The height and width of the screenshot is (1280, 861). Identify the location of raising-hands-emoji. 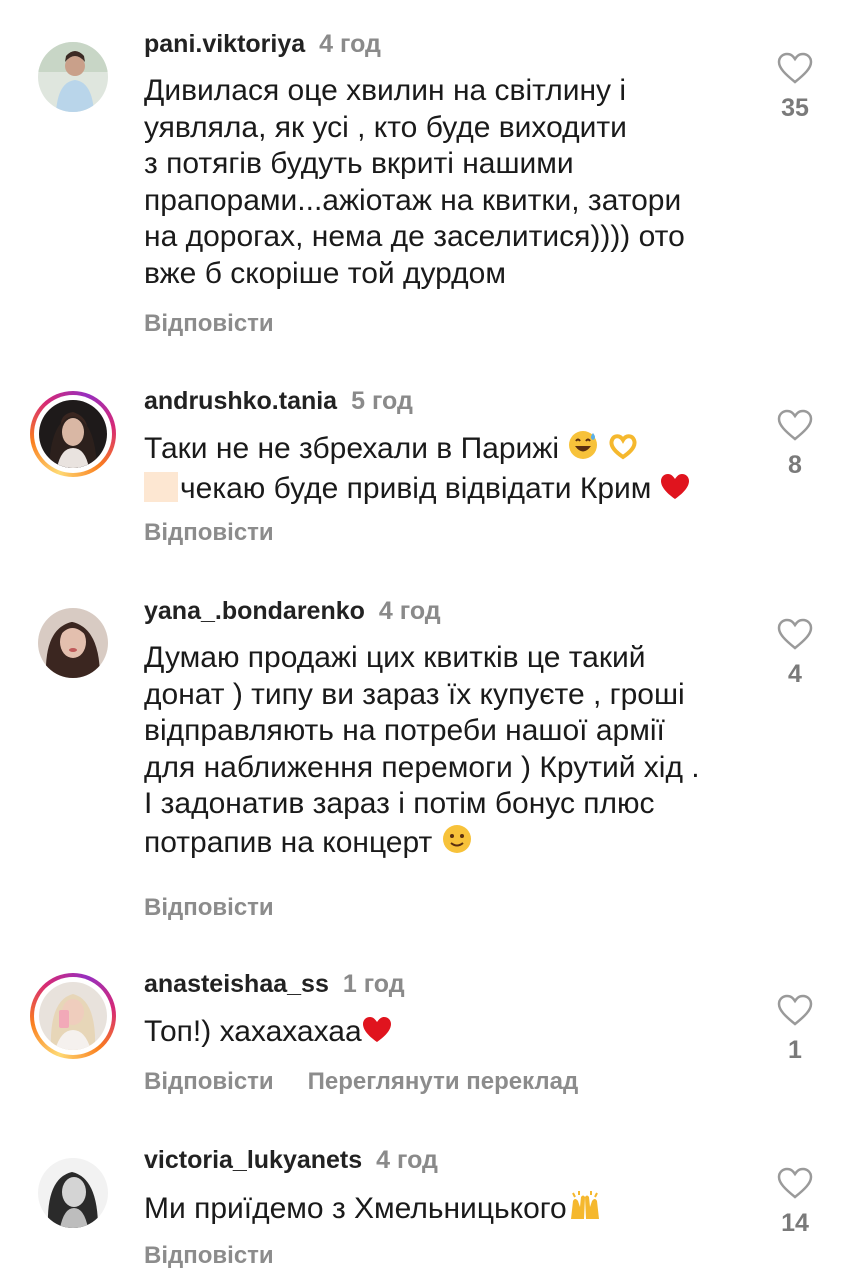
(585, 1210).